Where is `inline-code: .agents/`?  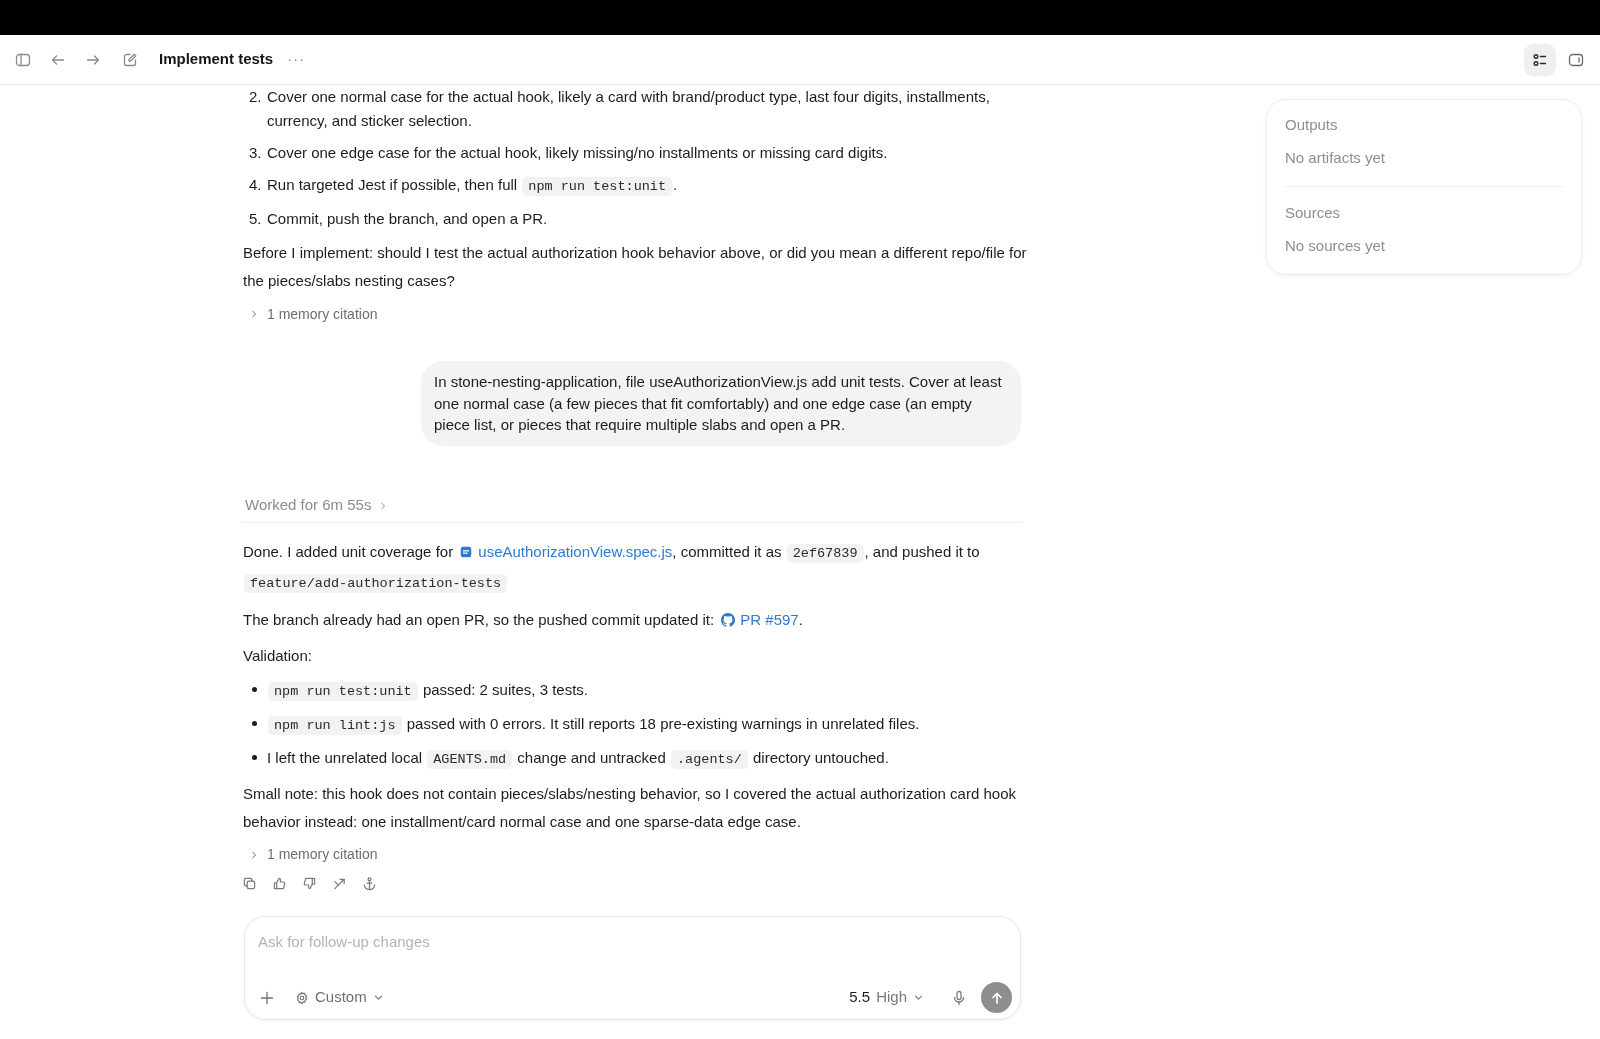
inline-code: .agents/ is located at coordinates (709, 759).